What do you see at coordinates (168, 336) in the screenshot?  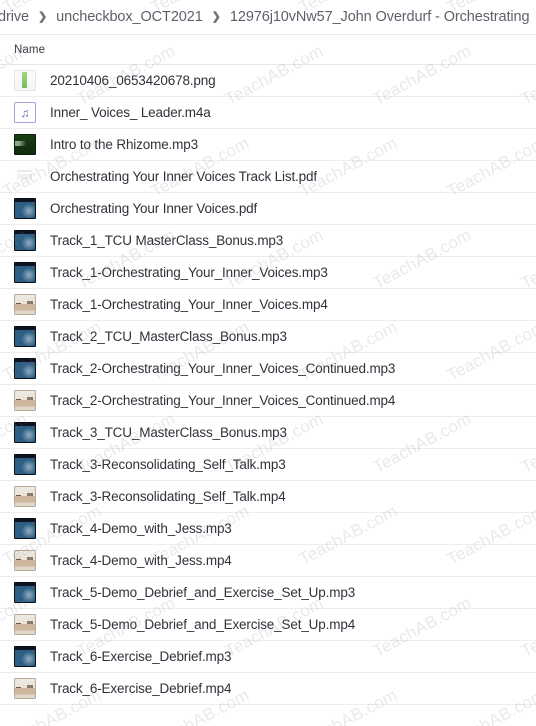 I see `file-name-label: Track_2_TCU_MasterClass_Bonus.mp3` at bounding box center [168, 336].